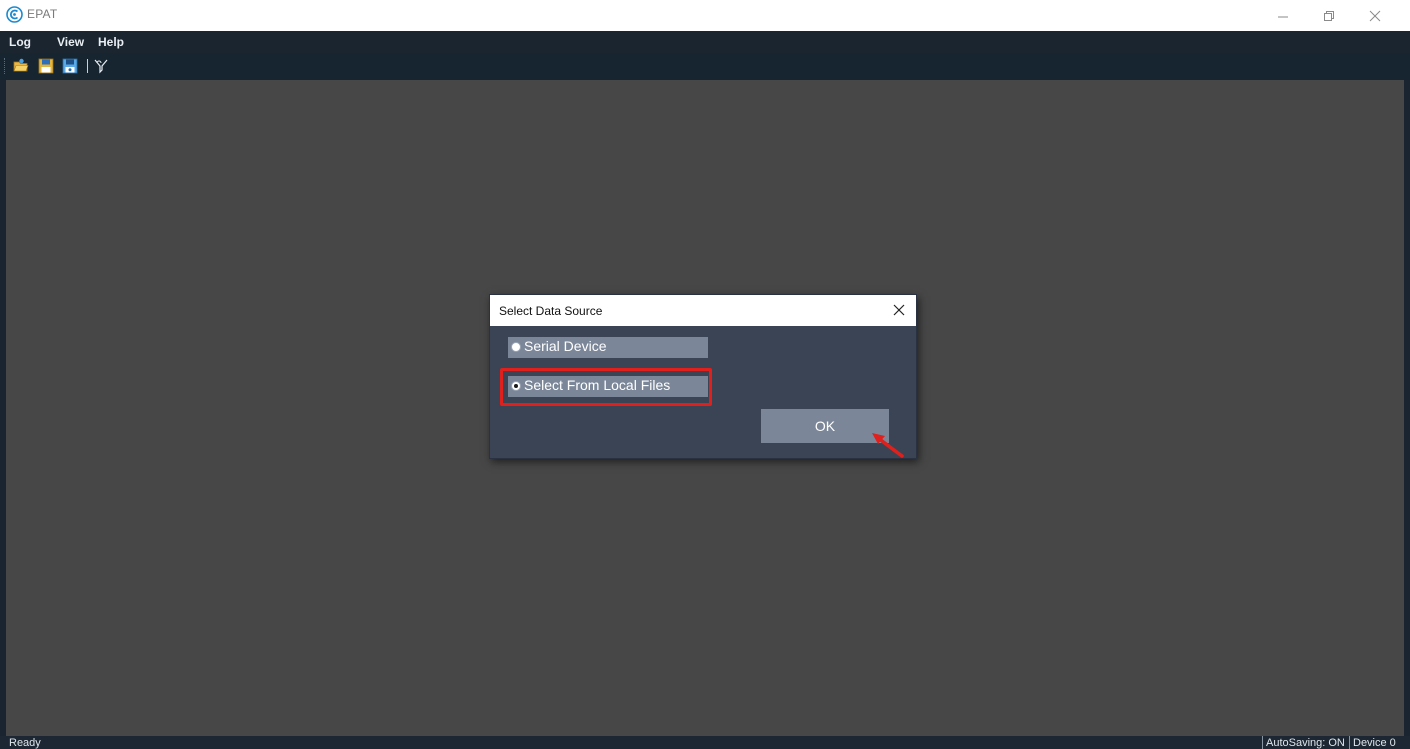 The width and height of the screenshot is (1410, 749). What do you see at coordinates (46, 66) in the screenshot?
I see `save-icon` at bounding box center [46, 66].